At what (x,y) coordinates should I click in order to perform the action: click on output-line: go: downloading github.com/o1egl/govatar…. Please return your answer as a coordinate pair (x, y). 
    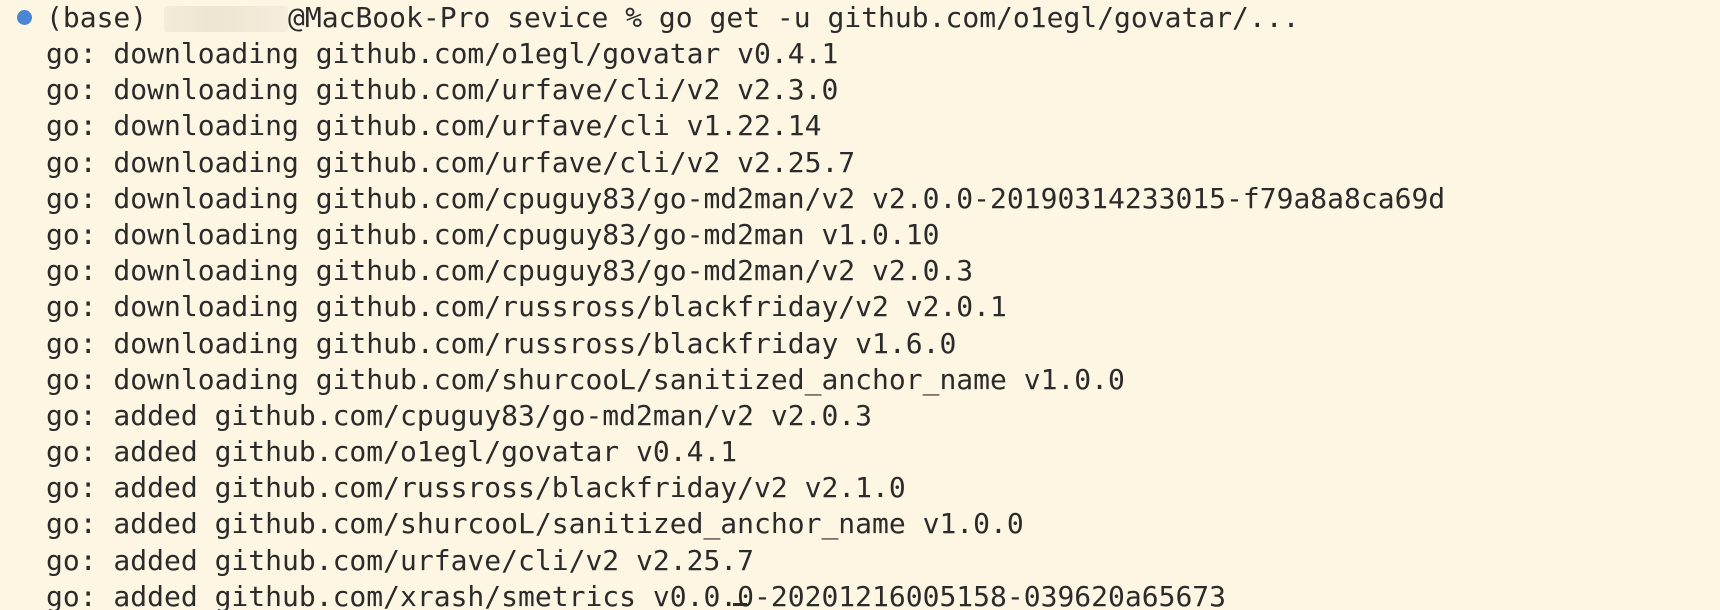
    Looking at the image, I should click on (442, 53).